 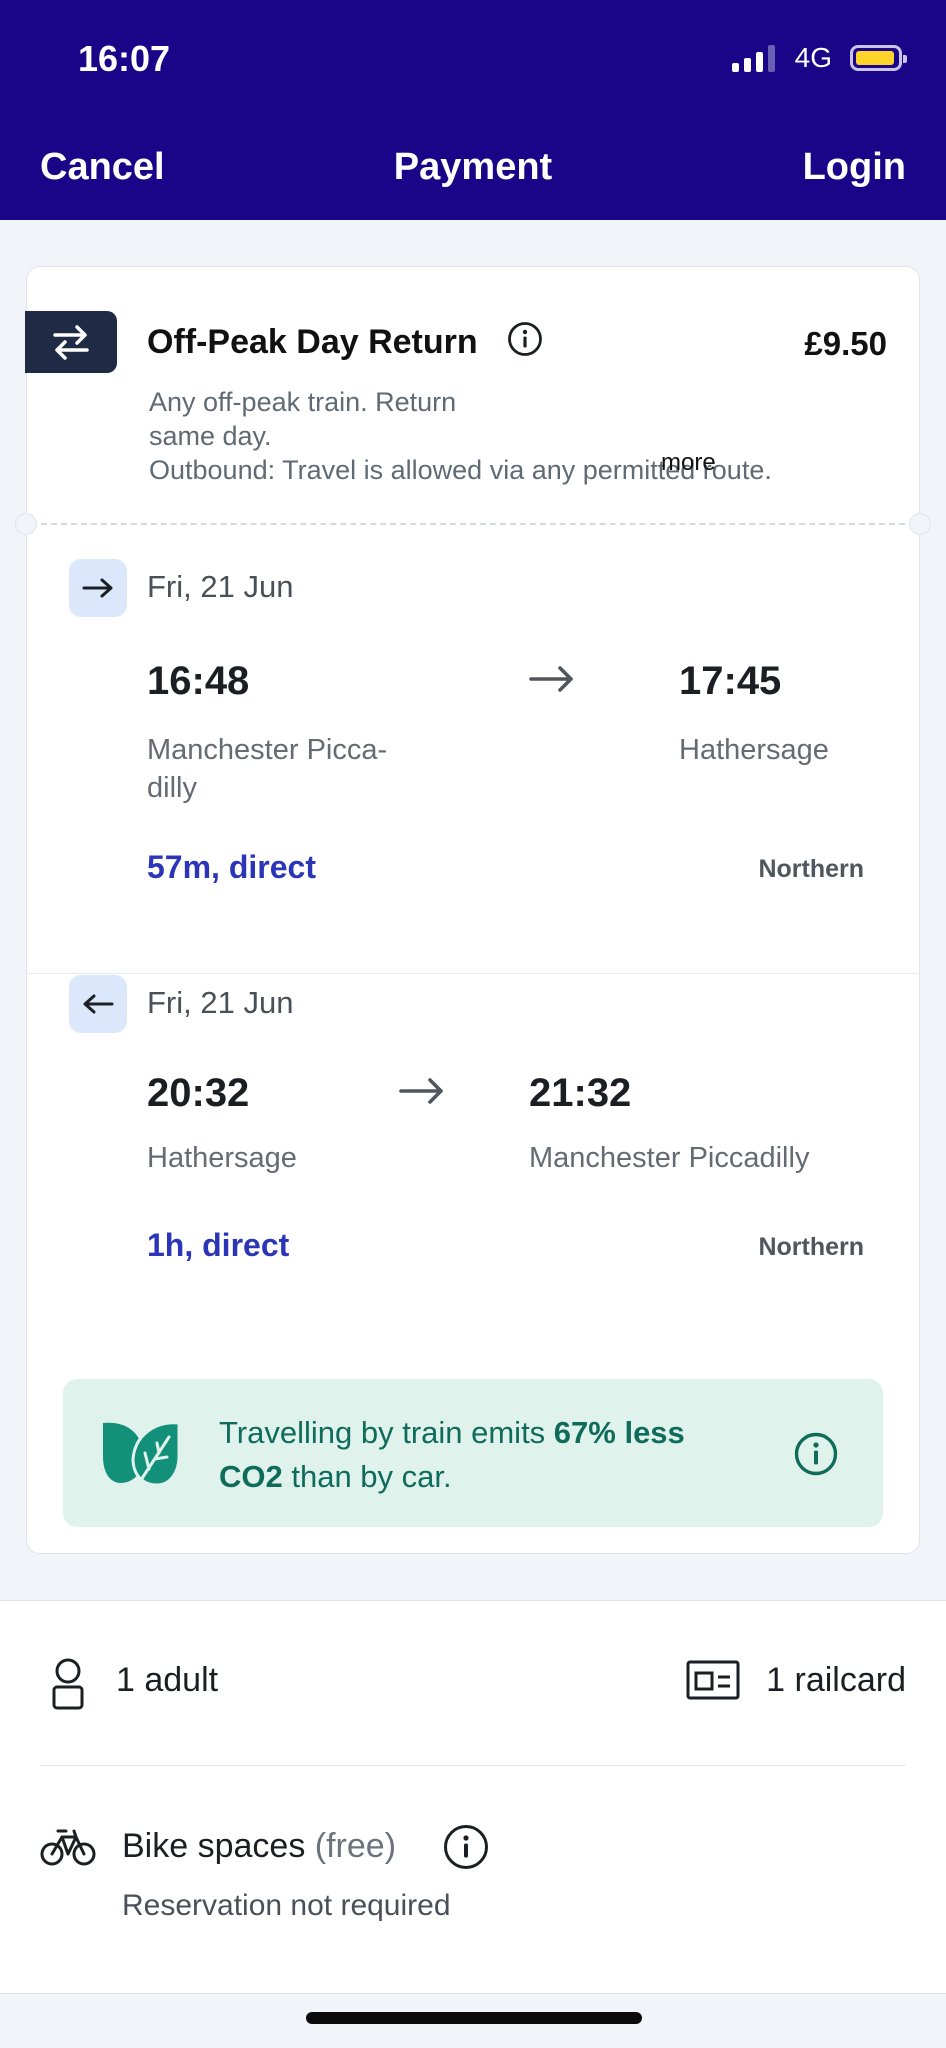 What do you see at coordinates (267, 769) in the screenshot?
I see `outbound-depart-station: Manchester Picca- dilly` at bounding box center [267, 769].